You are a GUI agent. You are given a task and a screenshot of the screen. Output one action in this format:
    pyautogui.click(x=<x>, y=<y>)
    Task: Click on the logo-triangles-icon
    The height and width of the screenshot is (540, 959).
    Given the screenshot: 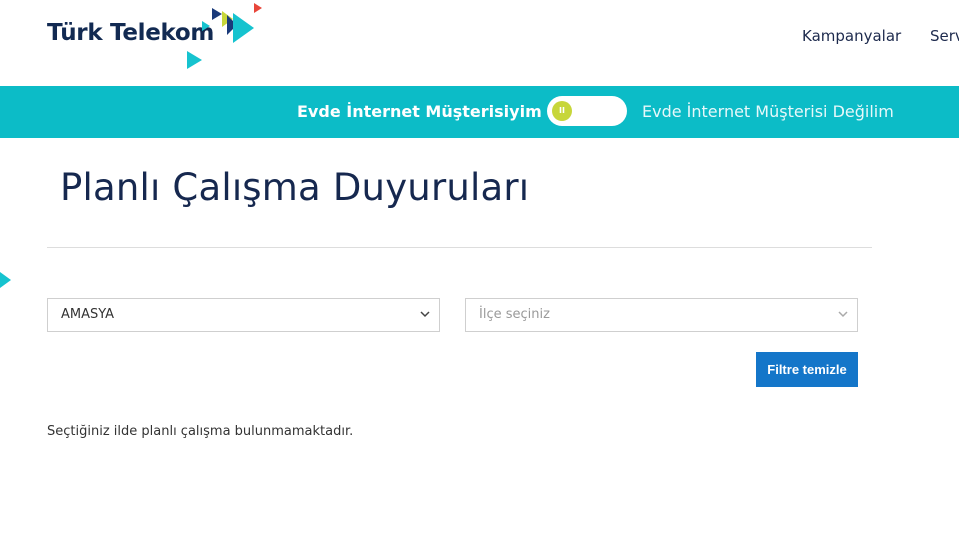 What is the action you would take?
    pyautogui.click(x=224, y=36)
    